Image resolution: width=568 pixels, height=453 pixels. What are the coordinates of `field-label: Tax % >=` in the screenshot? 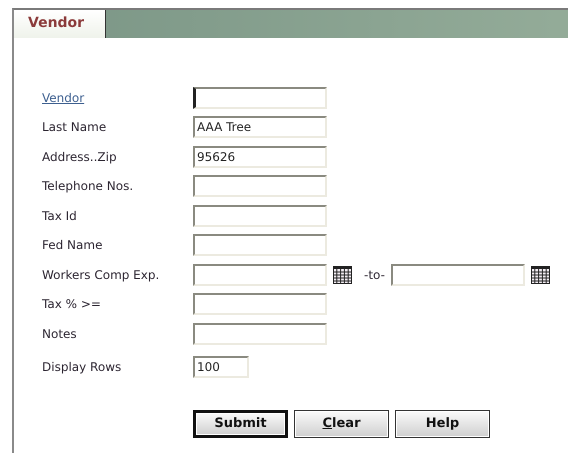 It's located at (72, 305).